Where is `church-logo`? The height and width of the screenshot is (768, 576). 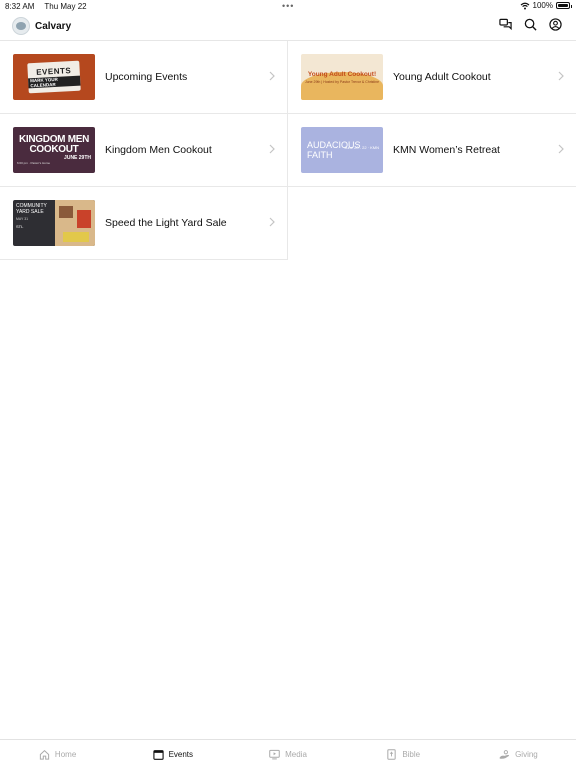
church-logo is located at coordinates (21, 26).